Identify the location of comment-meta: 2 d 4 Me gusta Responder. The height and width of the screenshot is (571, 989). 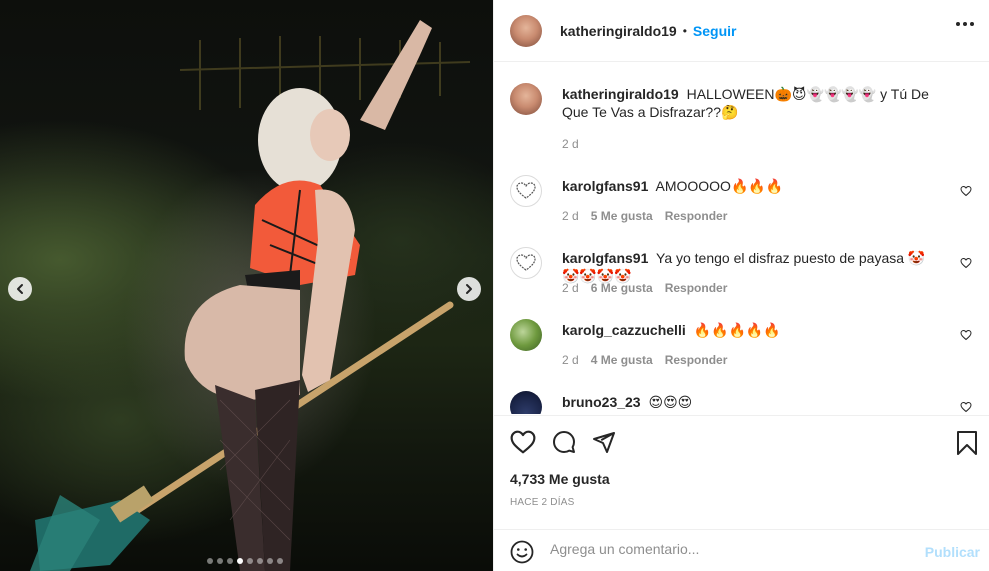
(644, 360).